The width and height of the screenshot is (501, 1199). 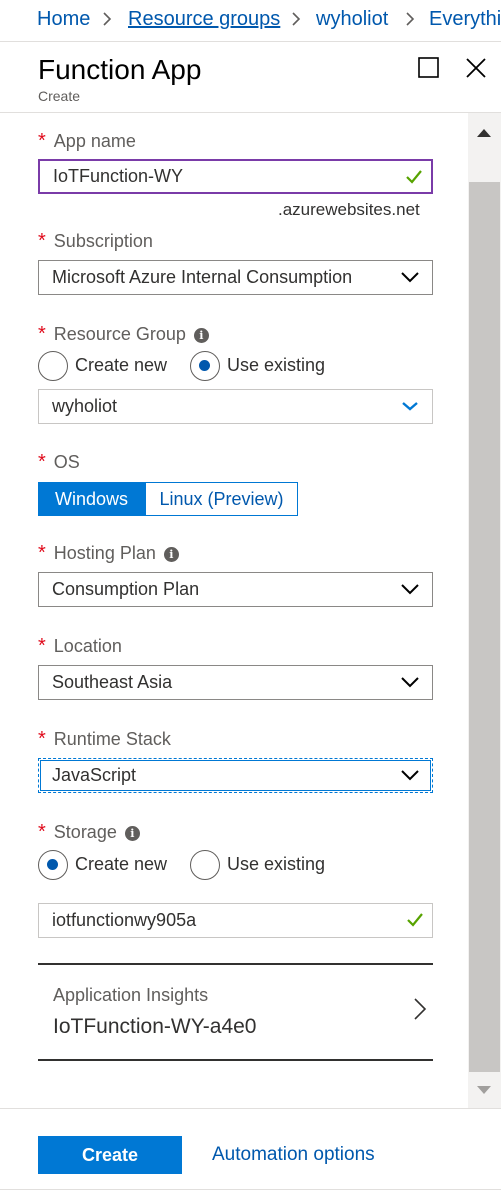 What do you see at coordinates (123, 334) in the screenshot?
I see `resource-group-label: * Resource Group i` at bounding box center [123, 334].